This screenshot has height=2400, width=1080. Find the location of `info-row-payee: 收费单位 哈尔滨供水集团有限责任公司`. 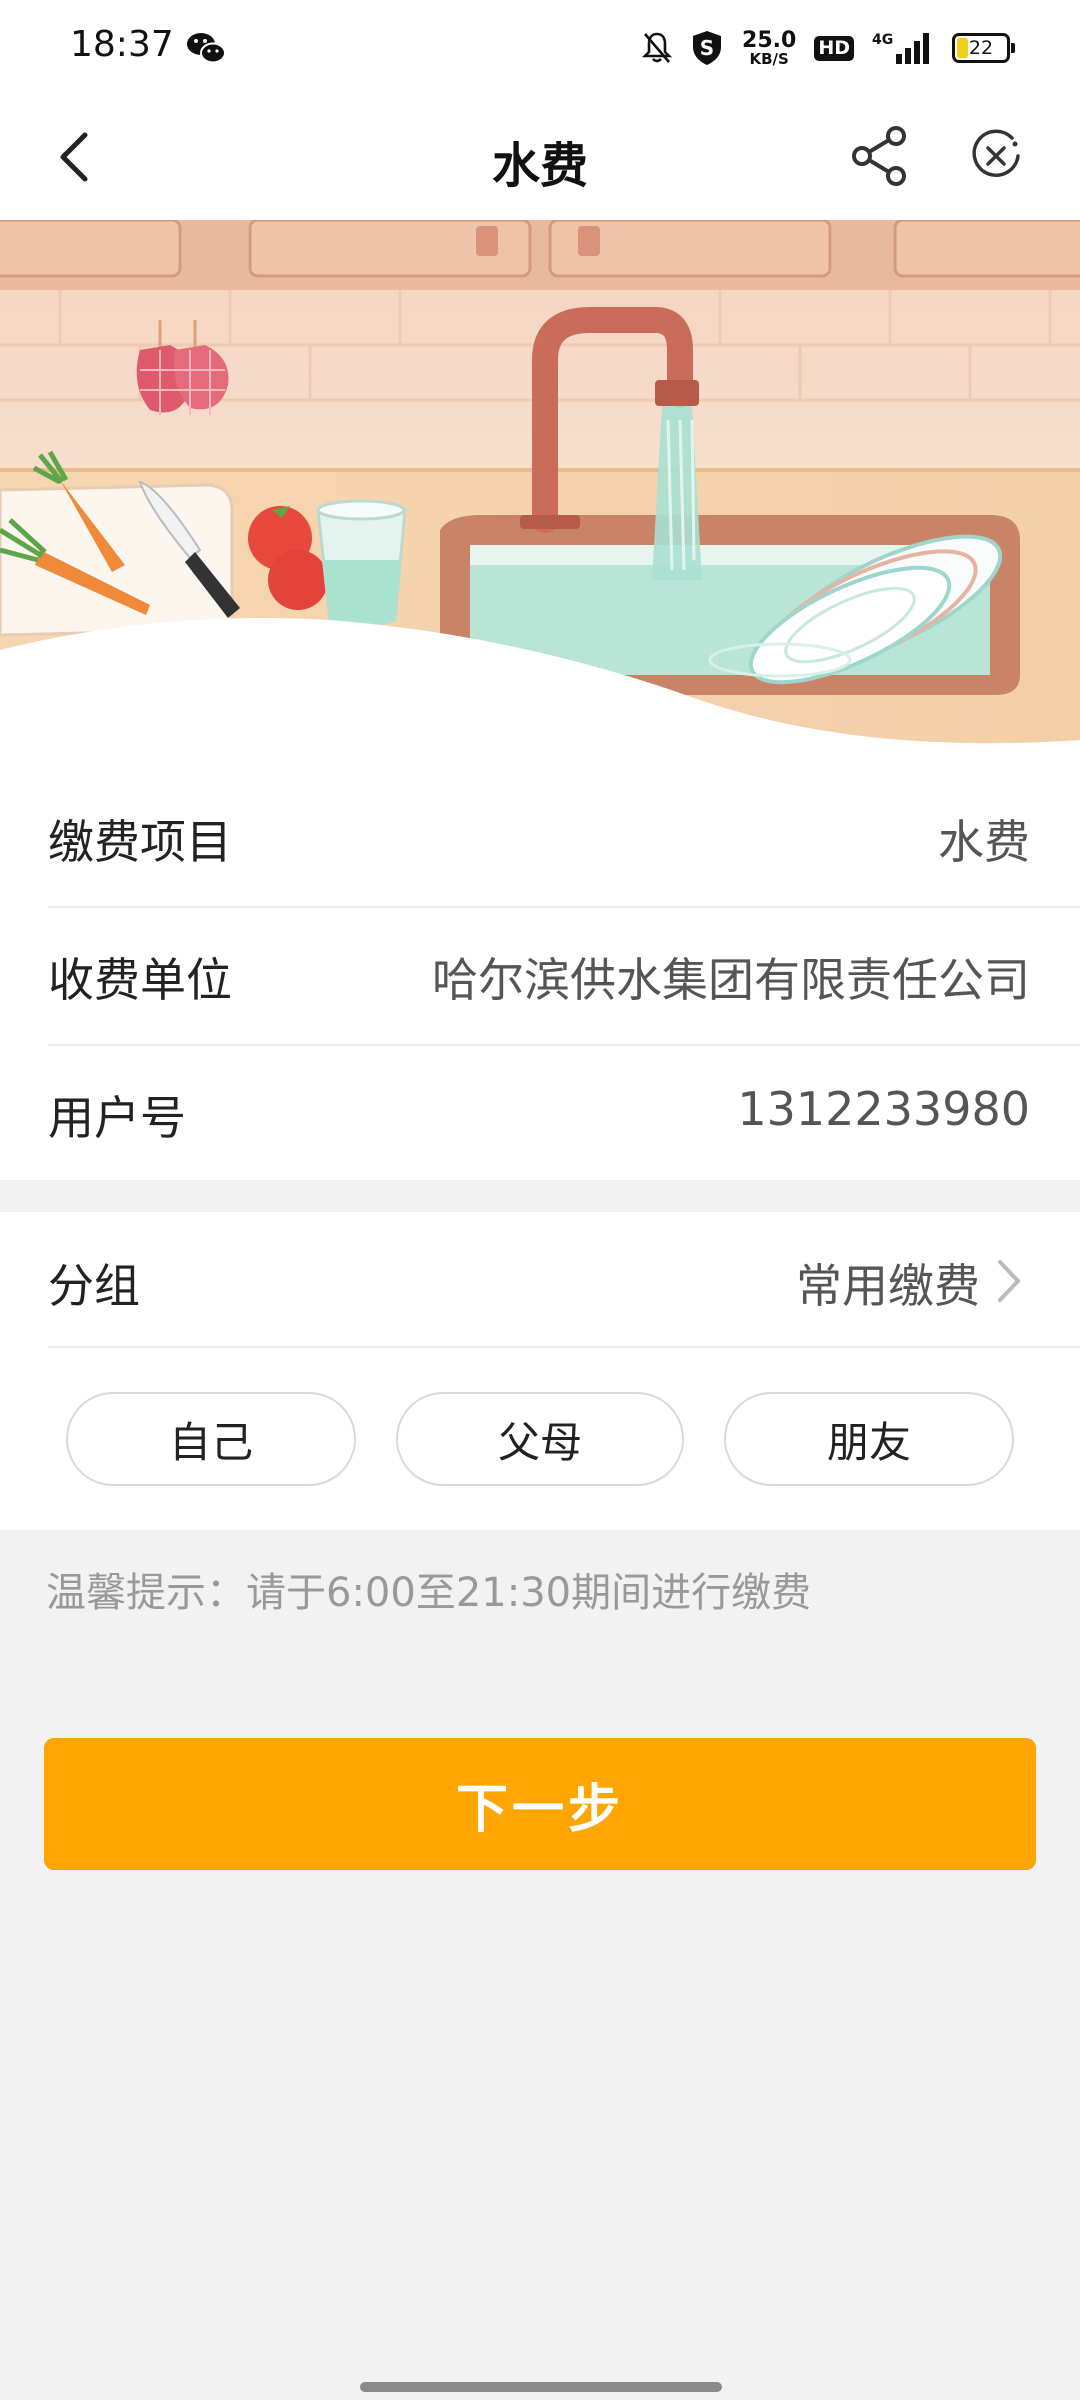

info-row-payee: 收费单位 哈尔滨供水集团有限责任公司 is located at coordinates (564, 977).